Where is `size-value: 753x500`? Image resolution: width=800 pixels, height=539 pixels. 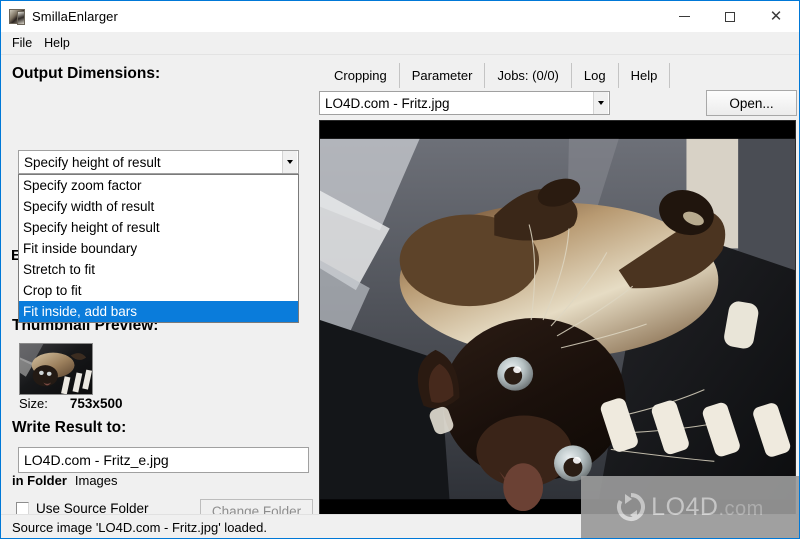 size-value: 753x500 is located at coordinates (96, 403).